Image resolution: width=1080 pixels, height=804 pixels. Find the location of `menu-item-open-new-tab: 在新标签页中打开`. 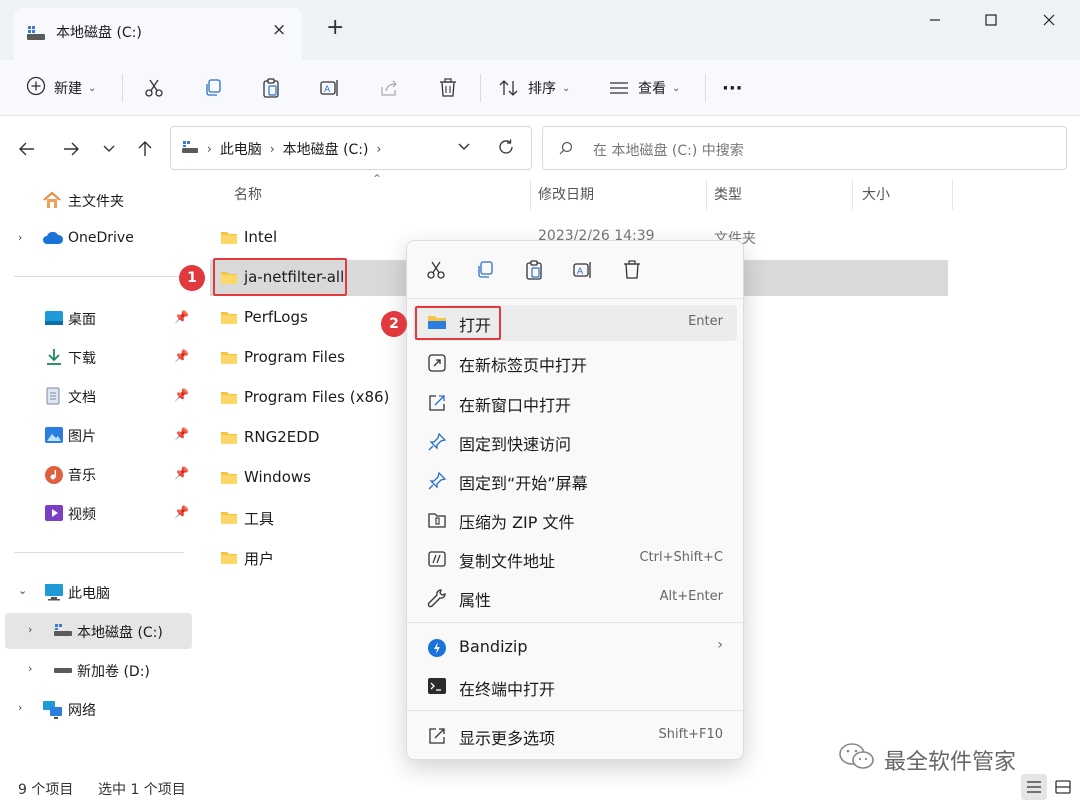

menu-item-open-new-tab: 在新标签页中打开 is located at coordinates (575, 363).